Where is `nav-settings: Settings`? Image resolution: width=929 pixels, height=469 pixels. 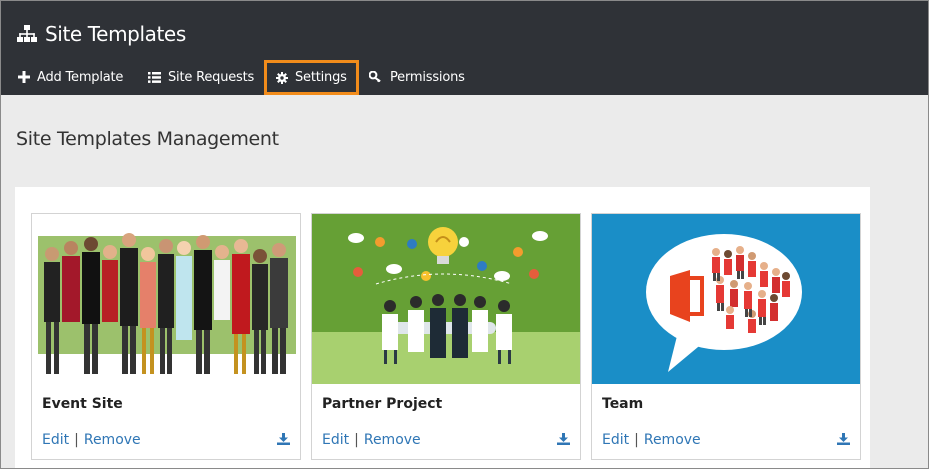
nav-settings: Settings is located at coordinates (311, 77).